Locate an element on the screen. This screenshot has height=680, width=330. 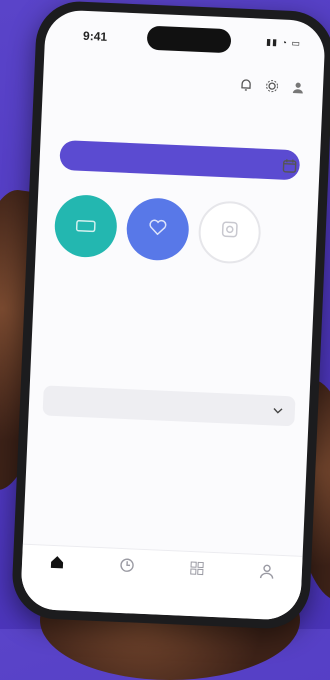
status-time: 9:41 is located at coordinates (95, 36).